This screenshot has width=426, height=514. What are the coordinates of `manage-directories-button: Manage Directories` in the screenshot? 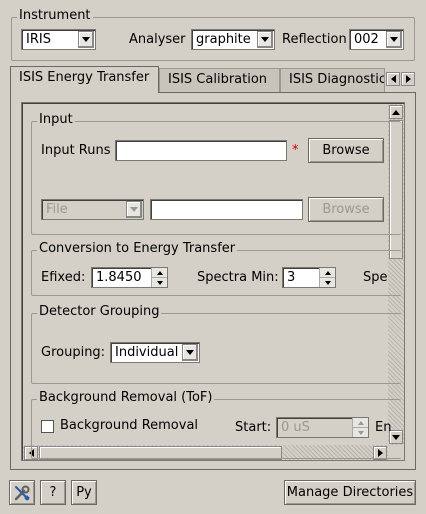 It's located at (350, 492).